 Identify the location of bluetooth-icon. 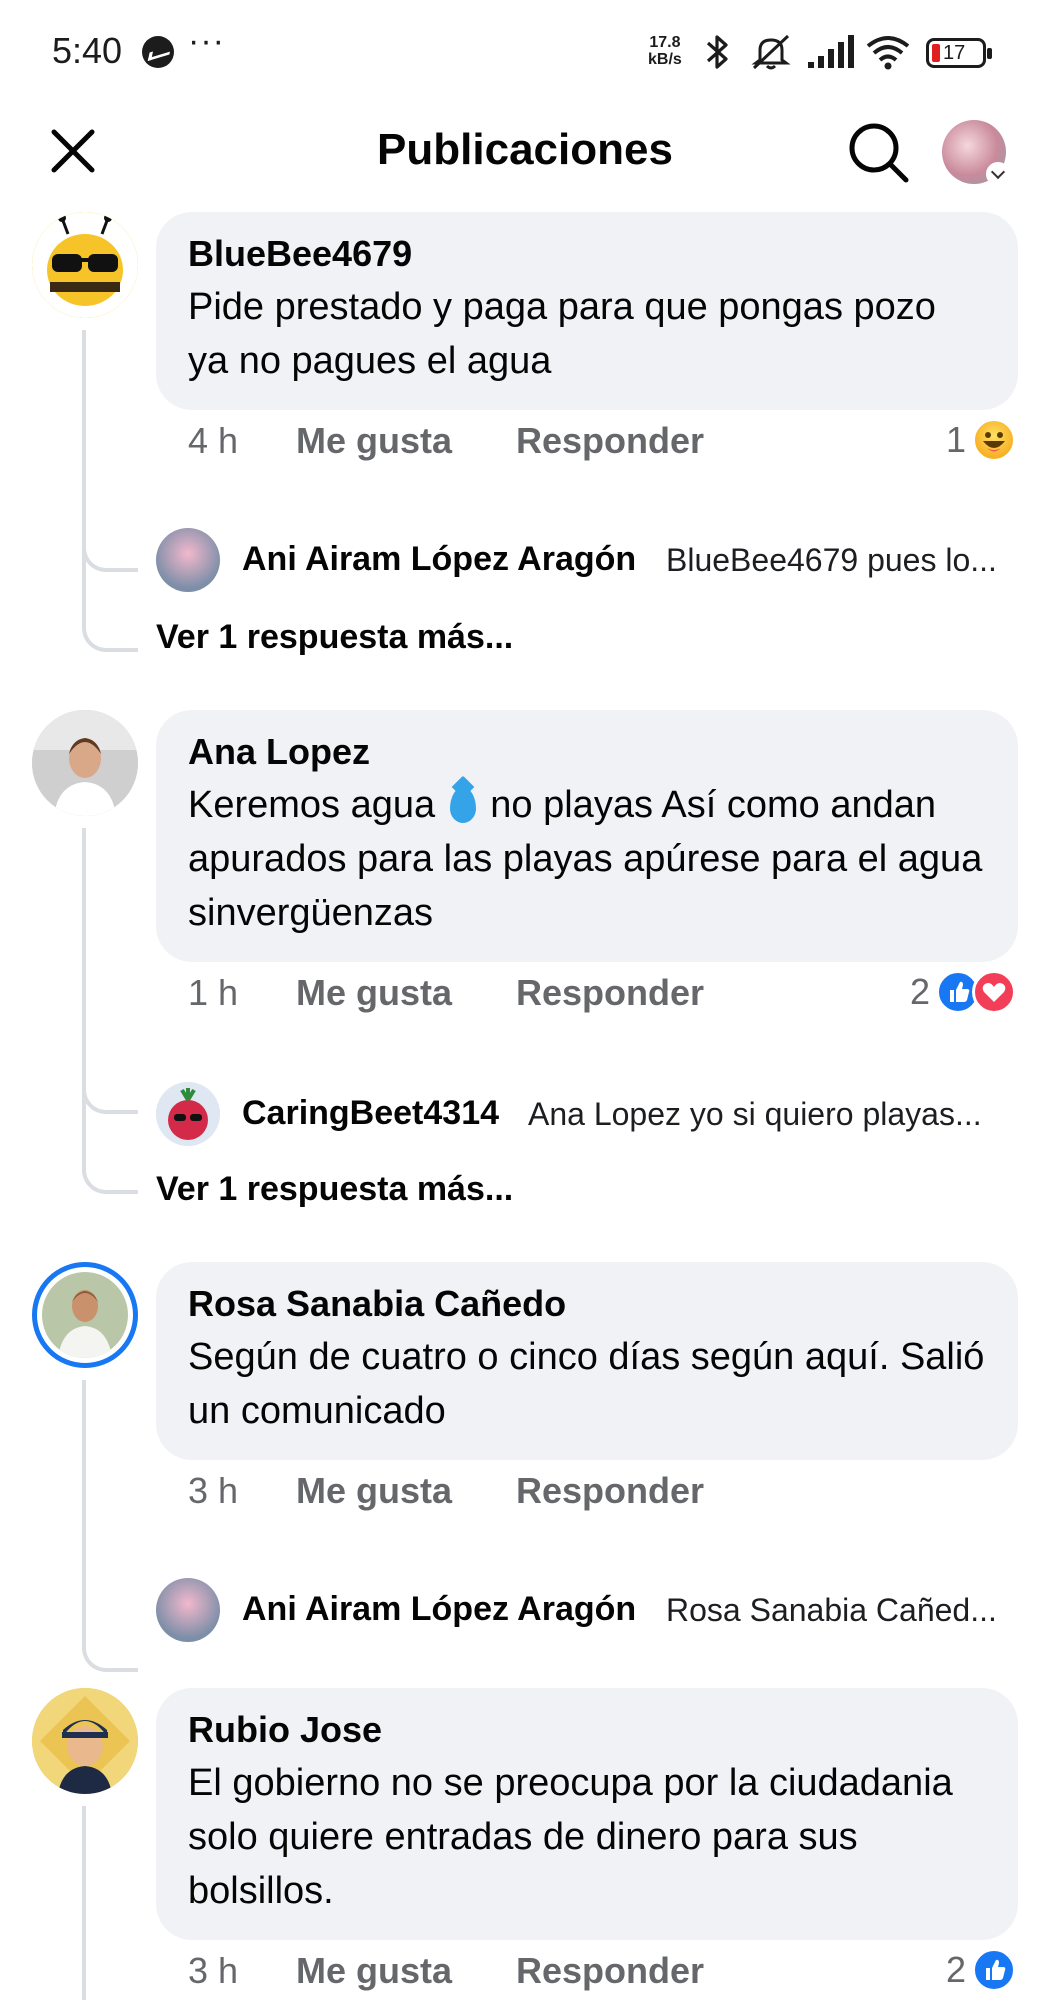
(717, 52).